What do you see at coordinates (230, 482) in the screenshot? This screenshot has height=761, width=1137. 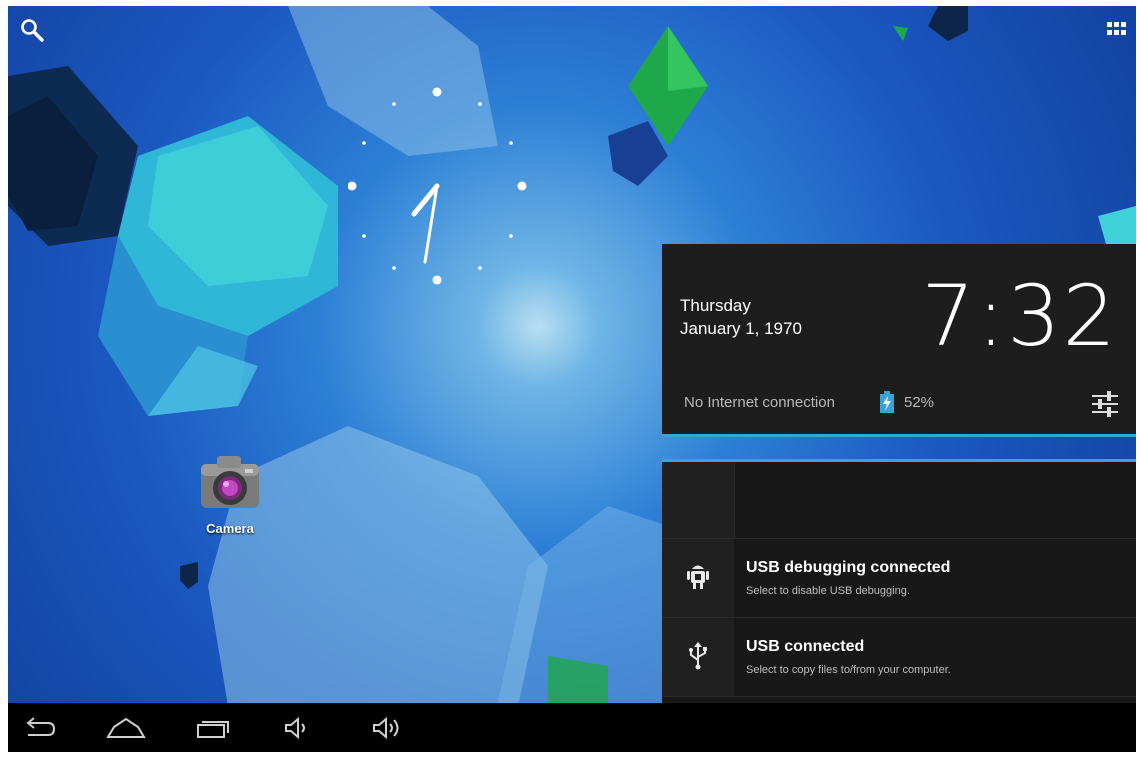 I see `camera-icon` at bounding box center [230, 482].